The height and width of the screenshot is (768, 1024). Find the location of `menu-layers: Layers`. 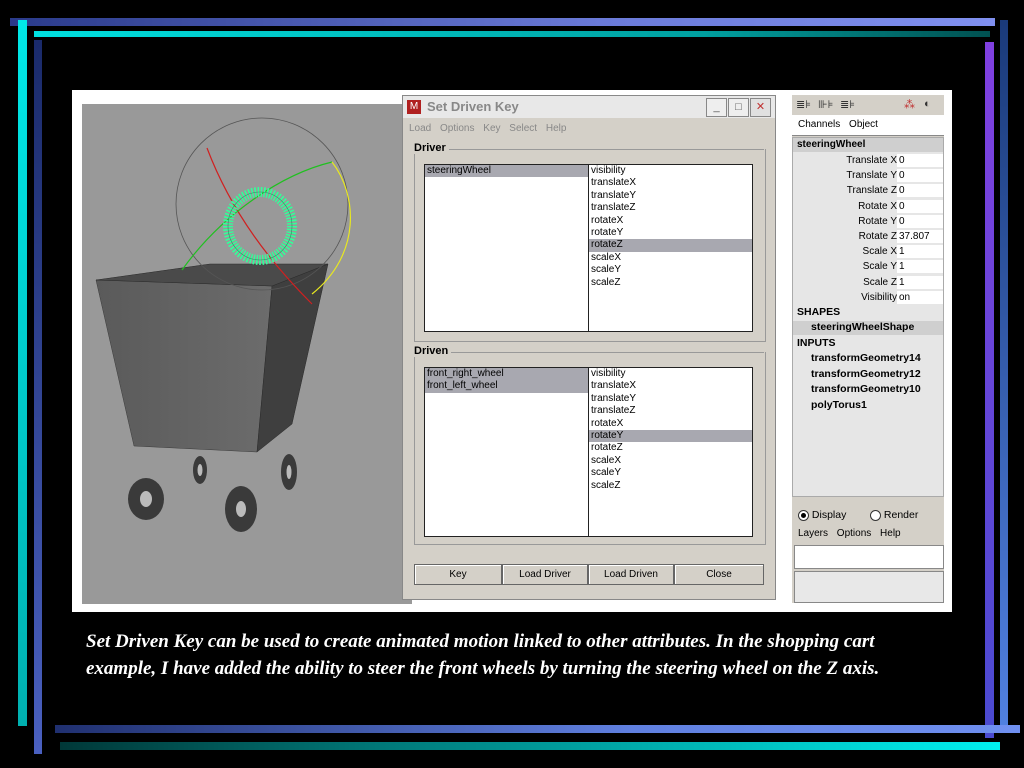

menu-layers: Layers is located at coordinates (813, 534).